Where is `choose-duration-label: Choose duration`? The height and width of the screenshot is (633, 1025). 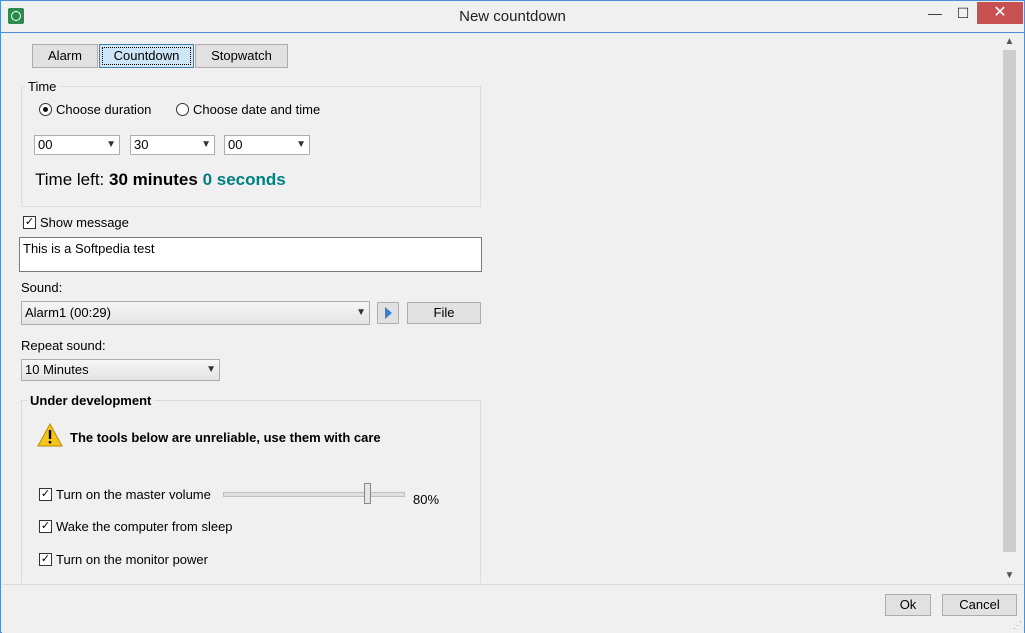
choose-duration-label: Choose duration is located at coordinates (103, 109).